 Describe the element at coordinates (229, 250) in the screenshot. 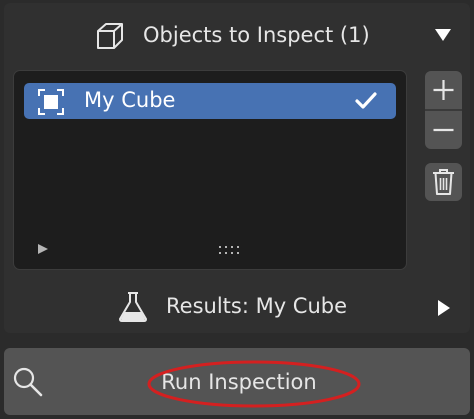

I see `resize-grip-icon` at that location.